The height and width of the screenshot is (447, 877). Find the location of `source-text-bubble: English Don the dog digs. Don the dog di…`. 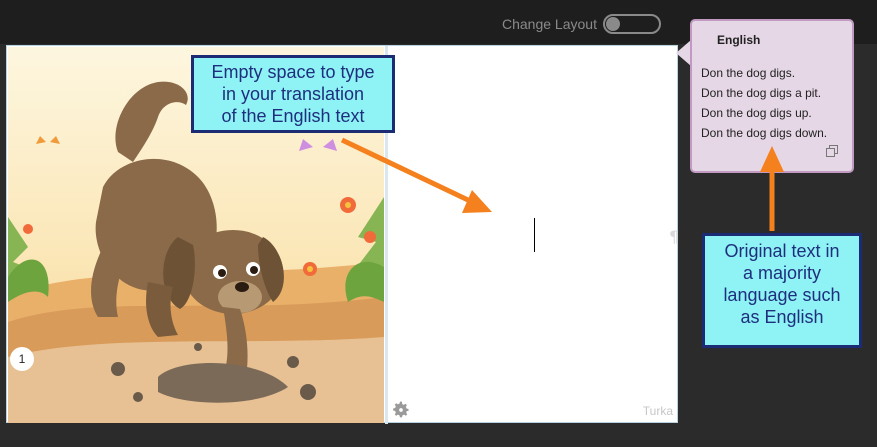

source-text-bubble: English Don the dog digs. Don the dog di… is located at coordinates (772, 96).